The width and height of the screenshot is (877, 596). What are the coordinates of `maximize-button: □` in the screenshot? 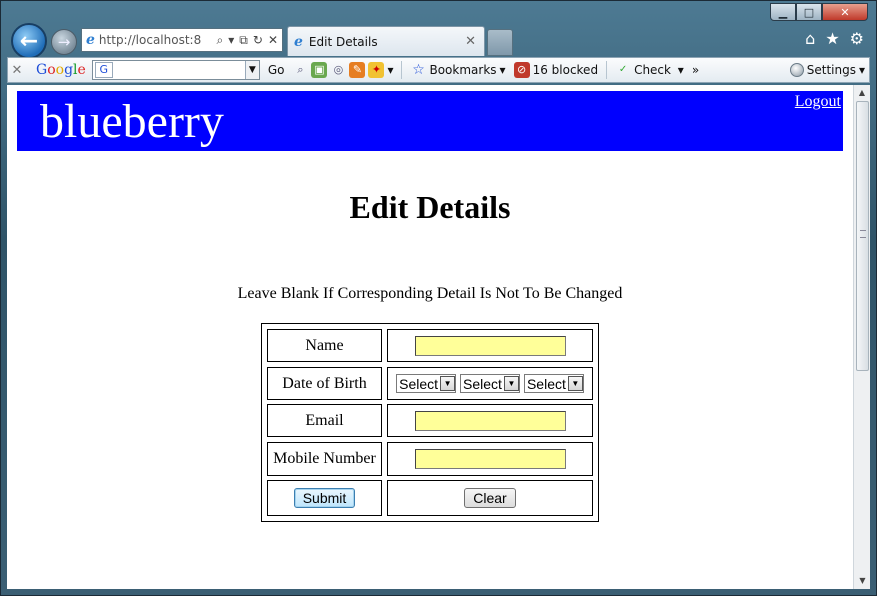 It's located at (809, 12).